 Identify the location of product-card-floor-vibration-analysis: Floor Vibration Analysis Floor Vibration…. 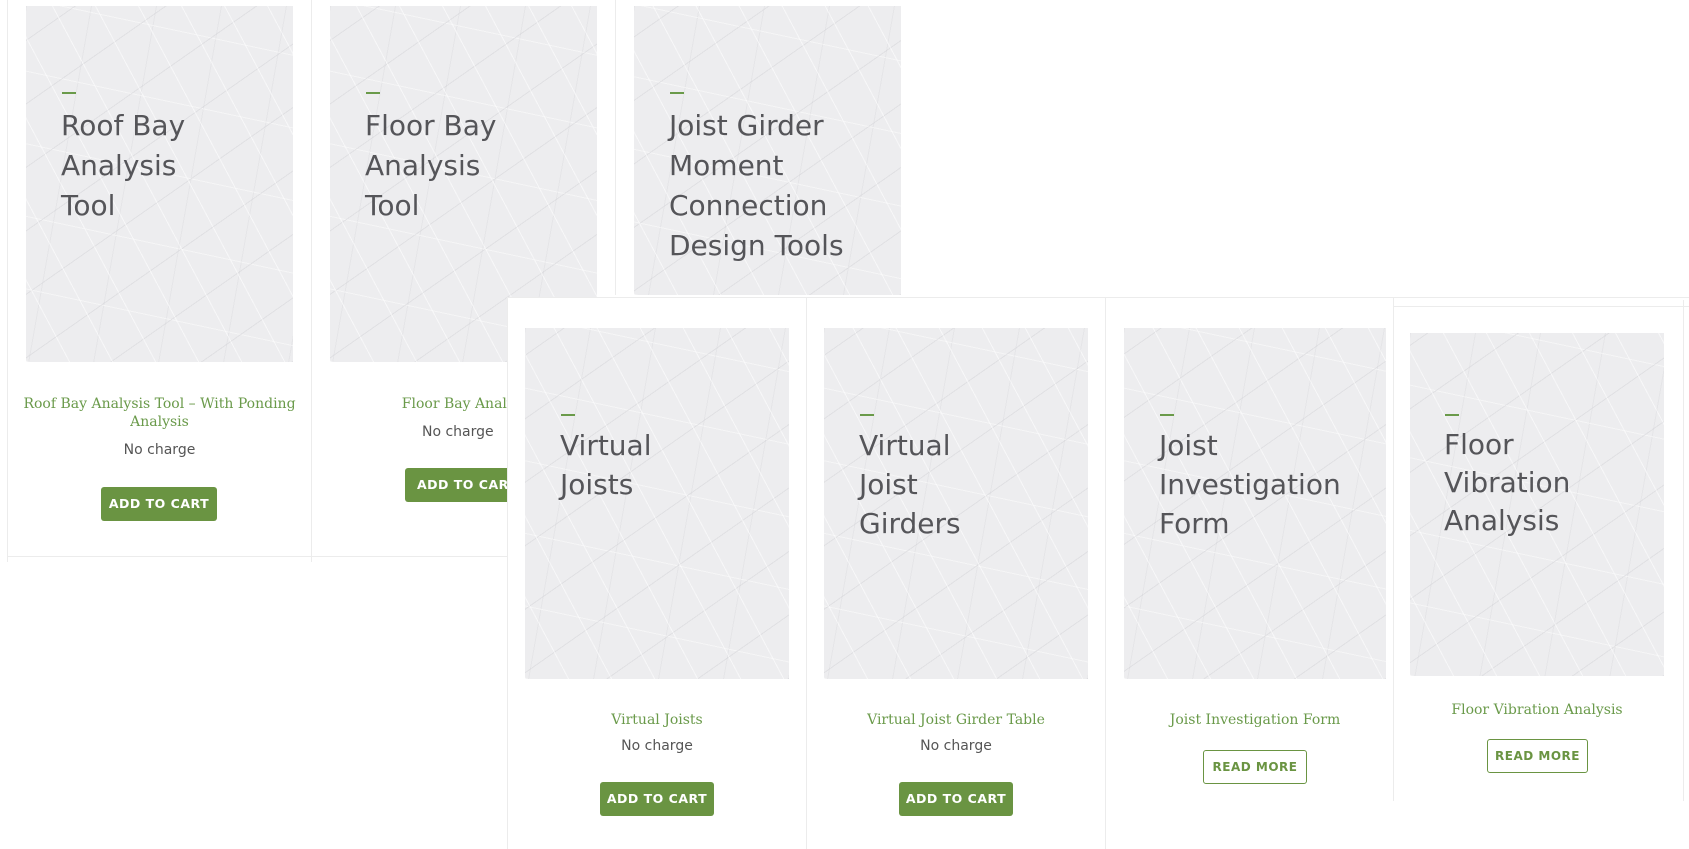
(1538, 554).